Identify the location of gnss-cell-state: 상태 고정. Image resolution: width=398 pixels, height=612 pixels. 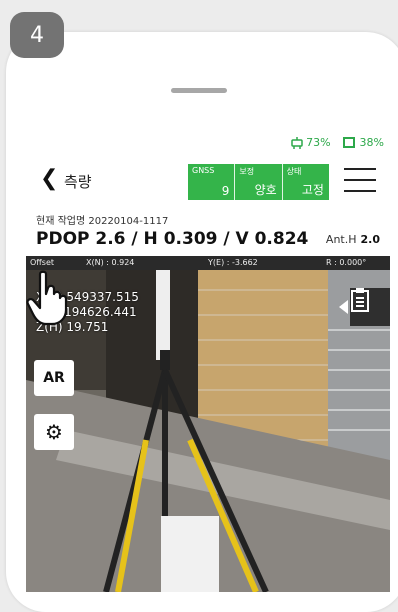
(305, 182).